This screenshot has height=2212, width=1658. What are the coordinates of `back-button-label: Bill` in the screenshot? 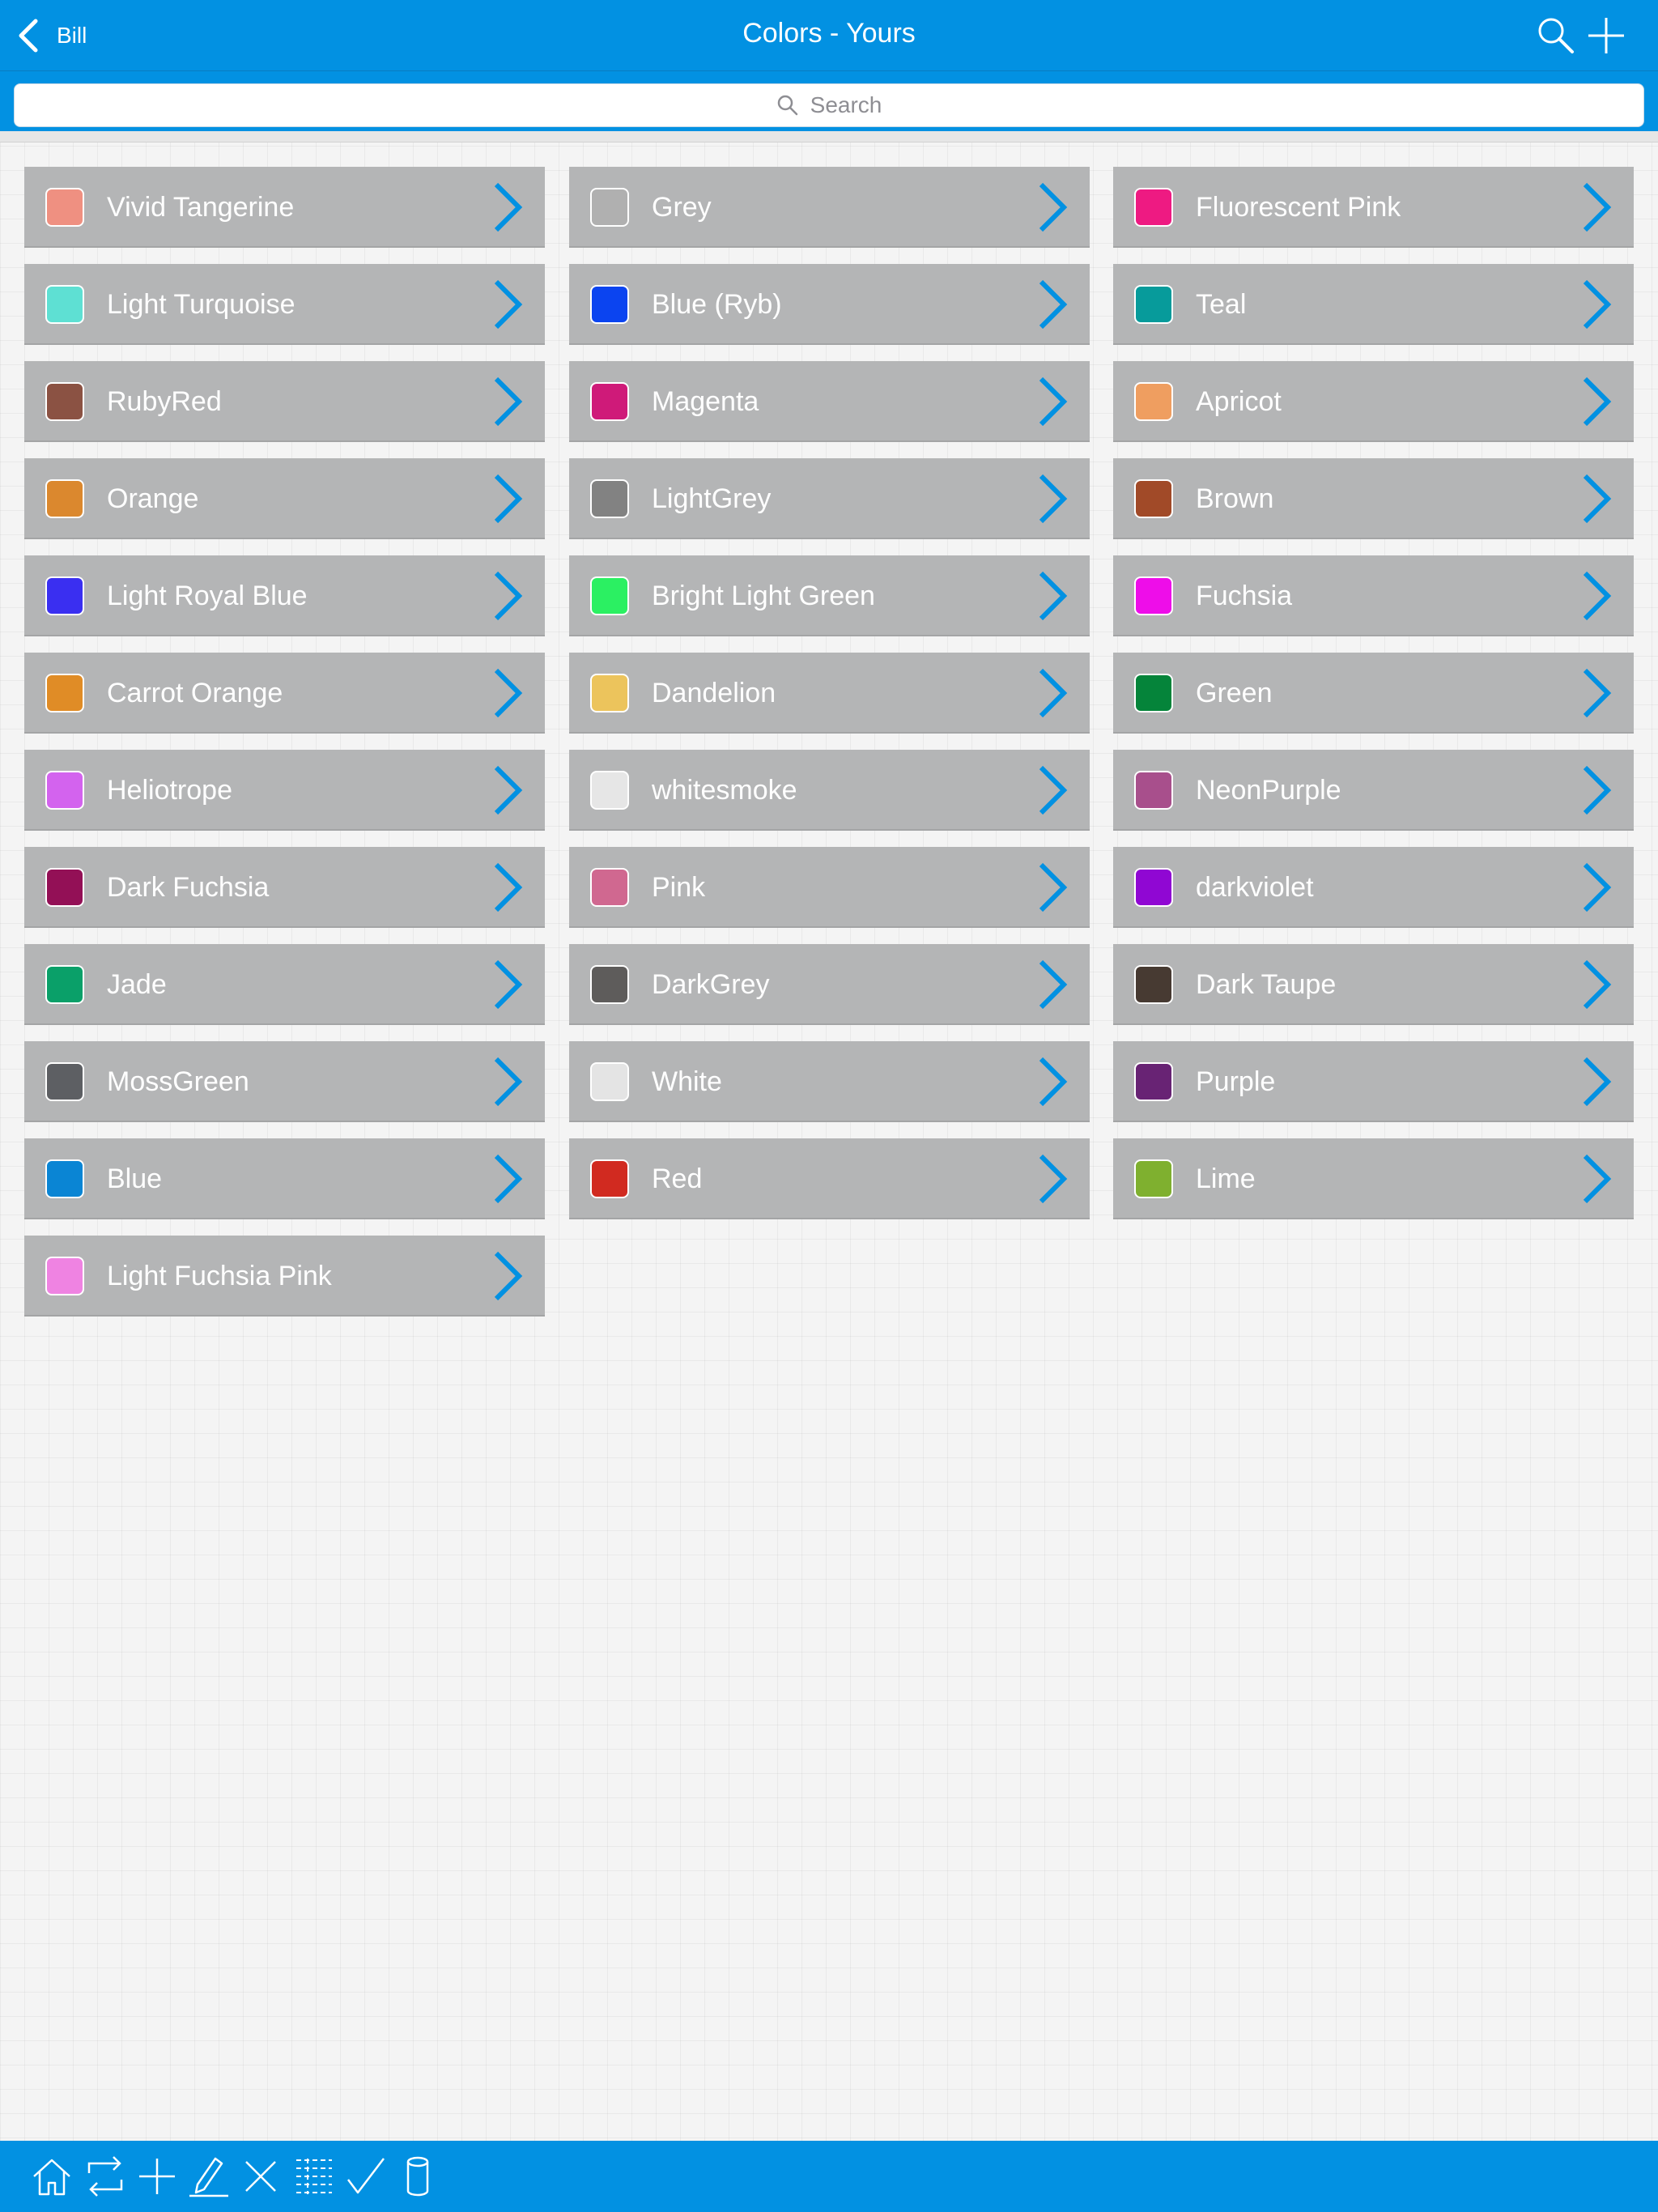 It's located at (72, 36).